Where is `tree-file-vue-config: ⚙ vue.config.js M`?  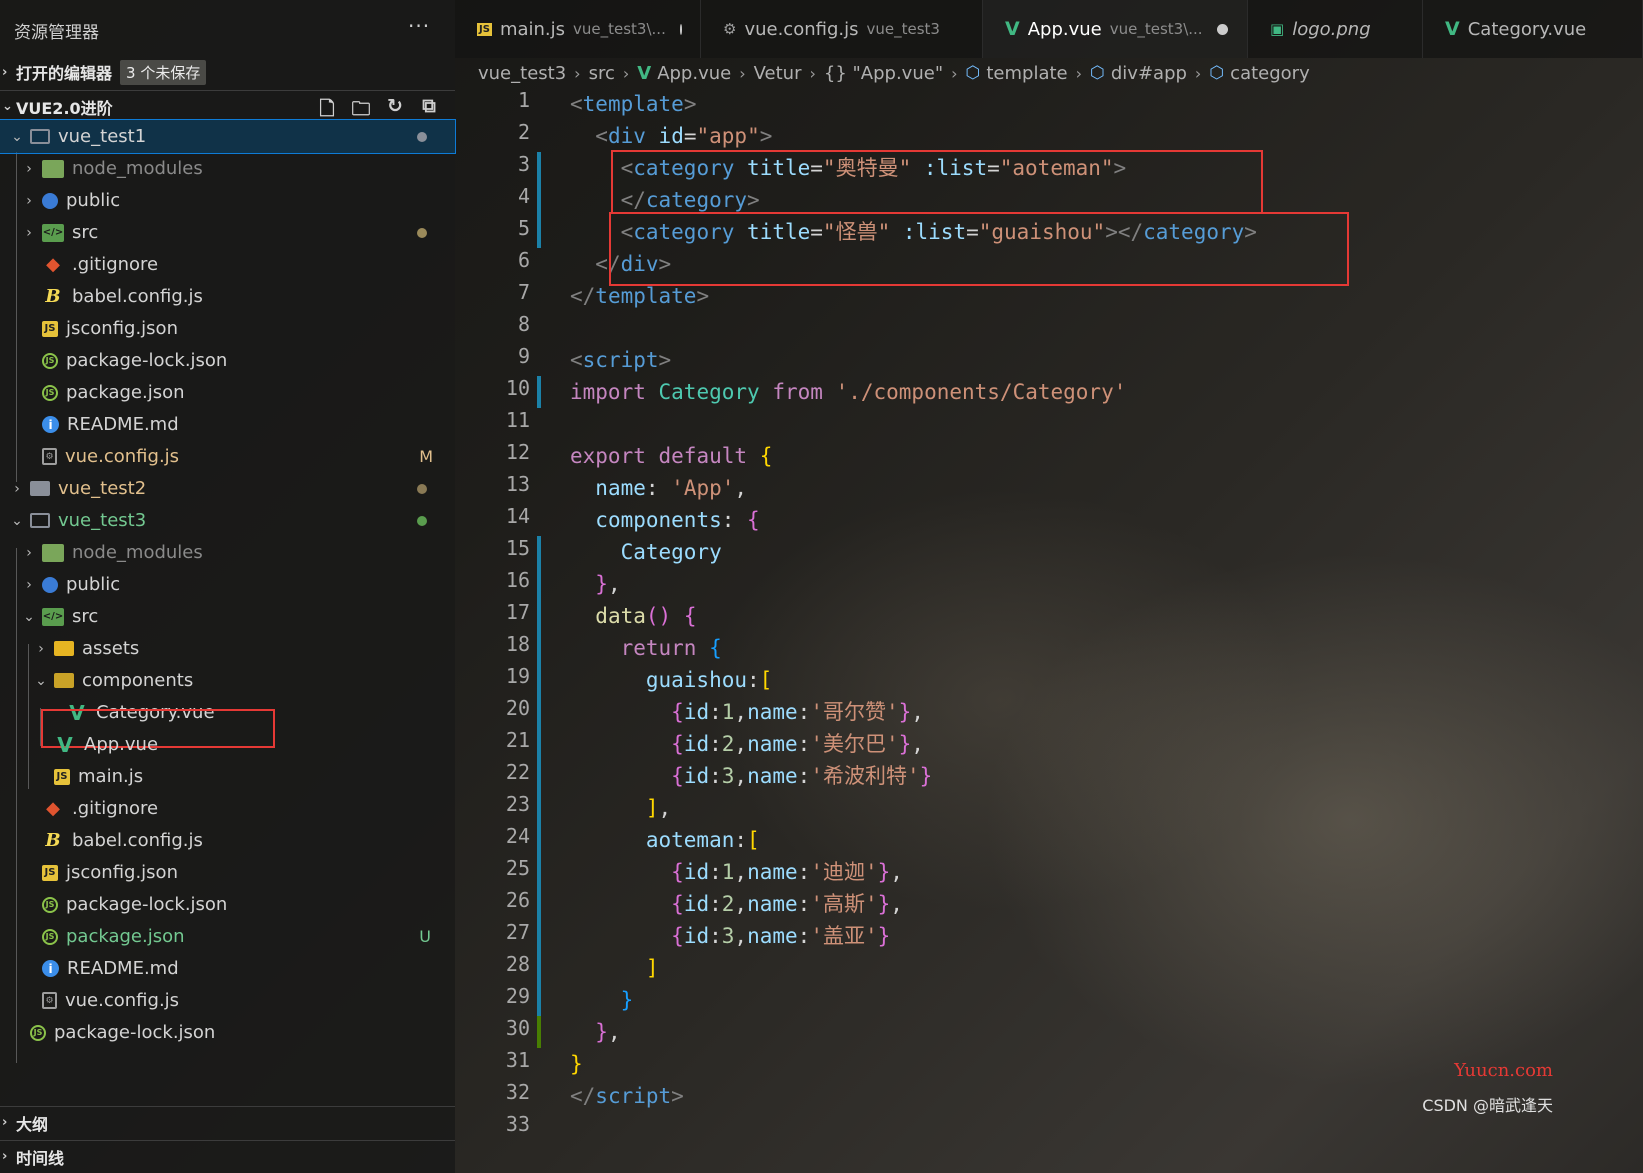
tree-file-vue-config: ⚙ vue.config.js M is located at coordinates (227, 456).